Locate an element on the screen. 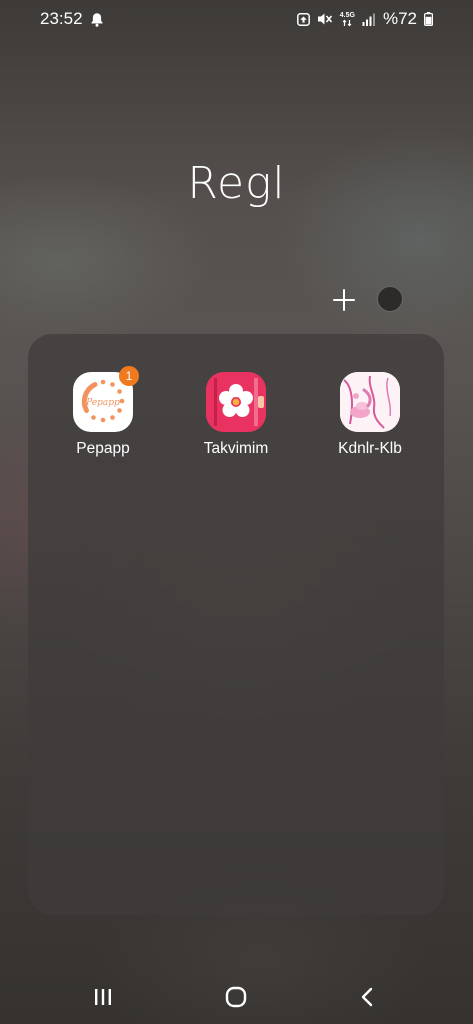  pepapp-icon: Pepapp 1 is located at coordinates (106, 399).